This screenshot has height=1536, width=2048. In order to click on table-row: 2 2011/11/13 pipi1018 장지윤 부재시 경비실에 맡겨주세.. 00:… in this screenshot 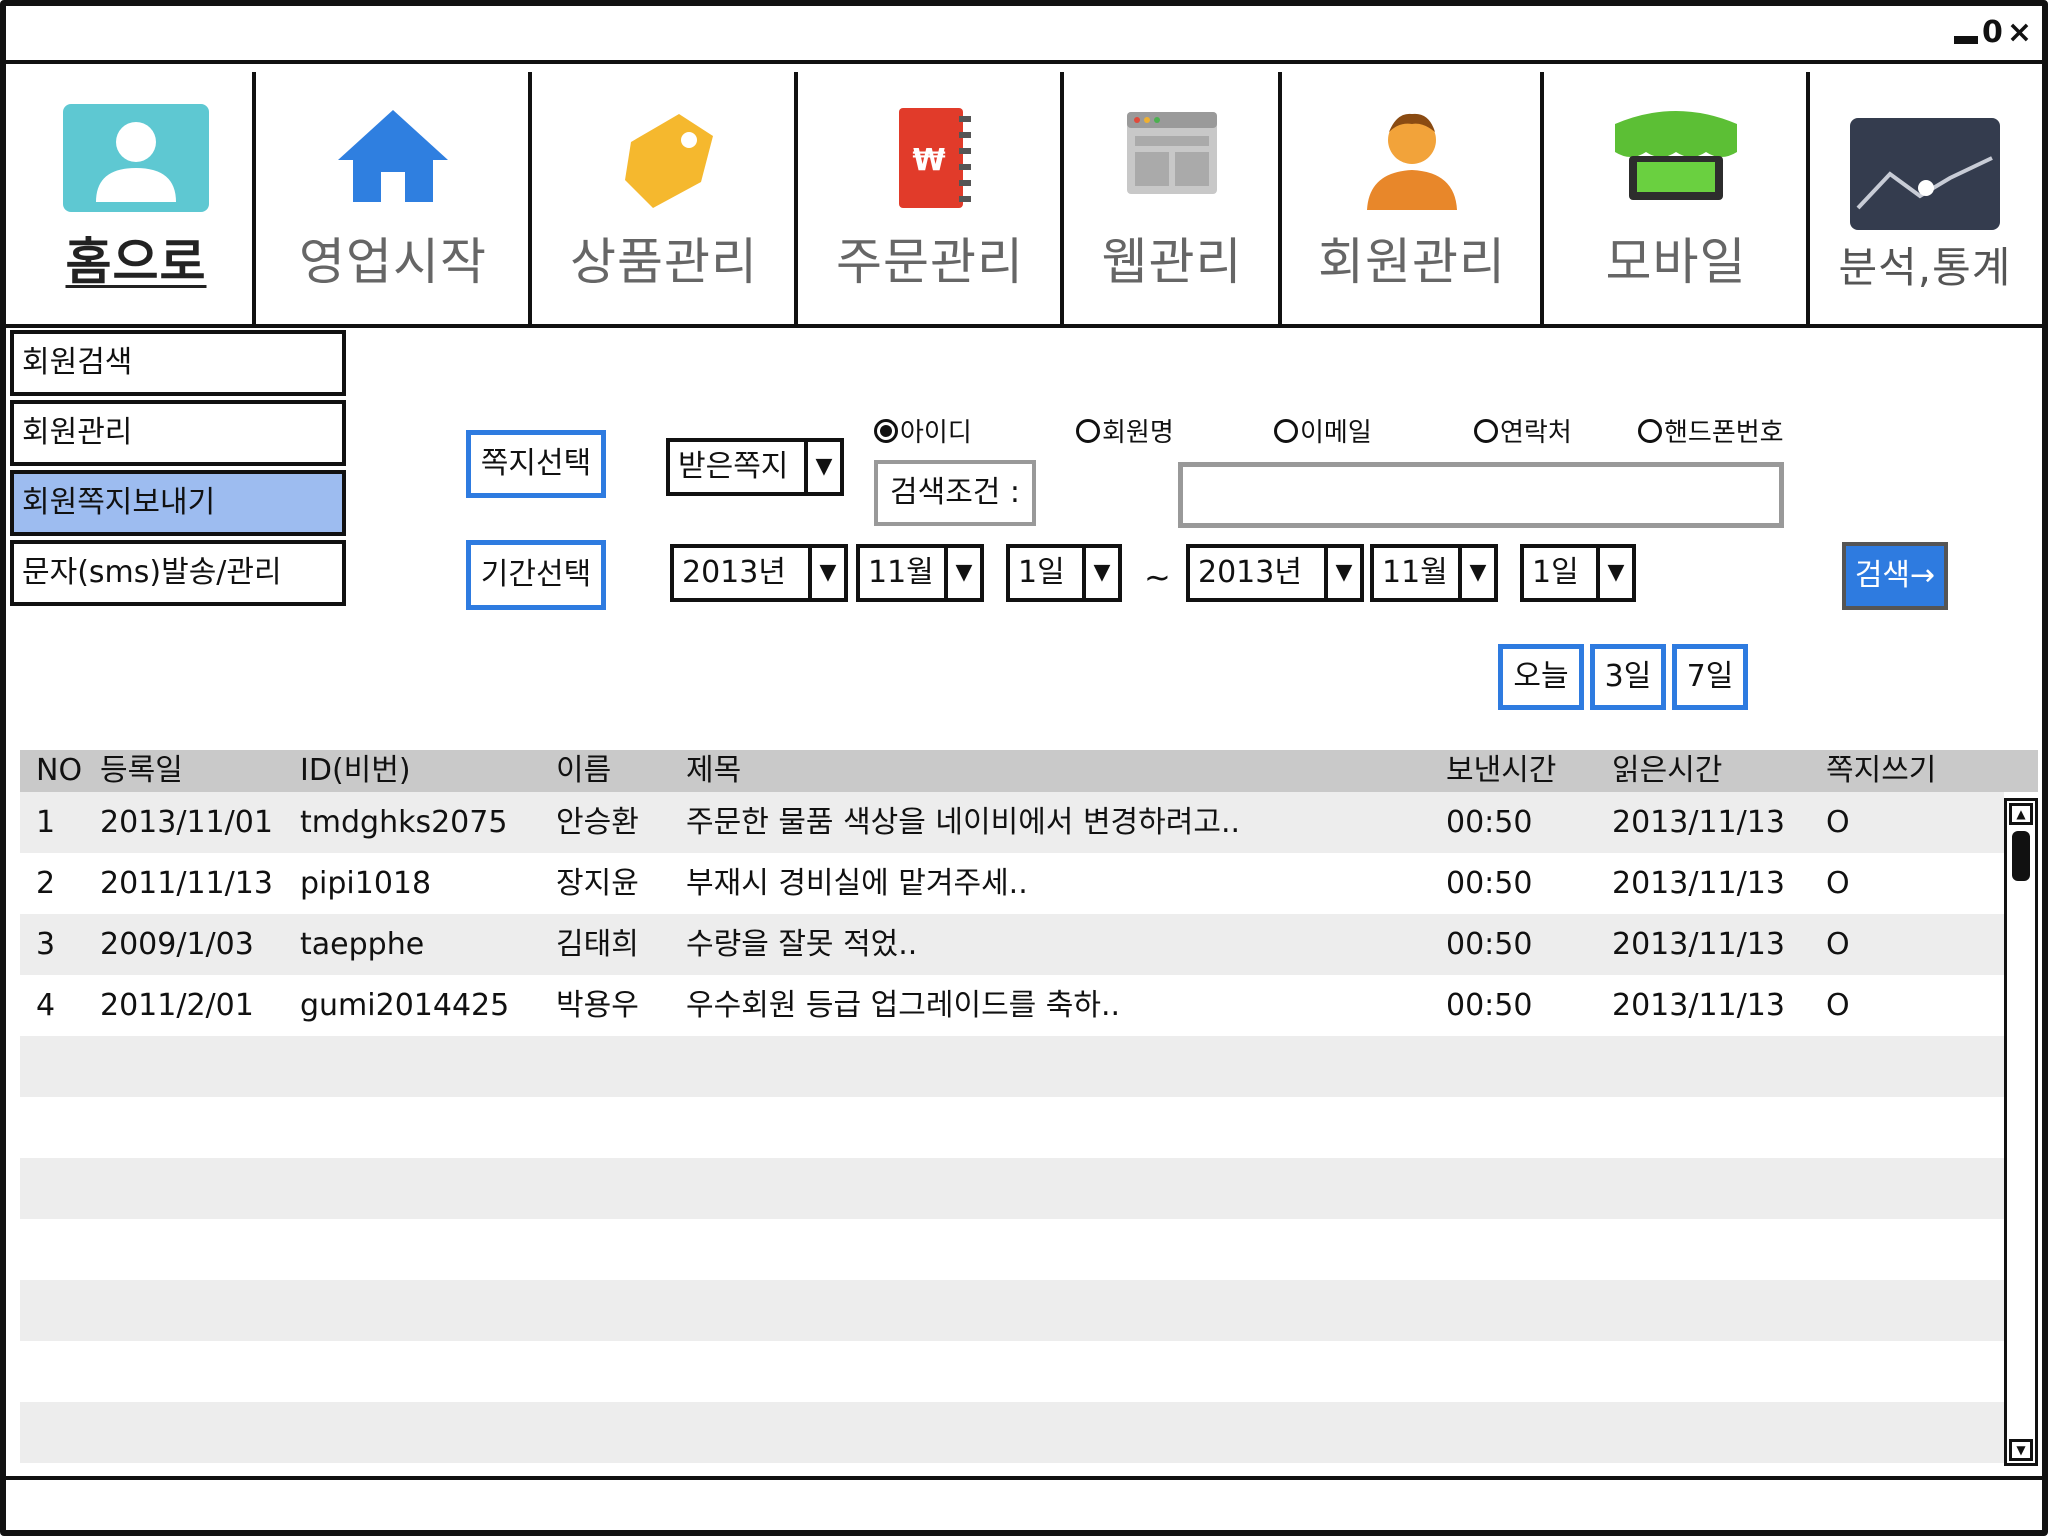, I will do `click(1012, 883)`.